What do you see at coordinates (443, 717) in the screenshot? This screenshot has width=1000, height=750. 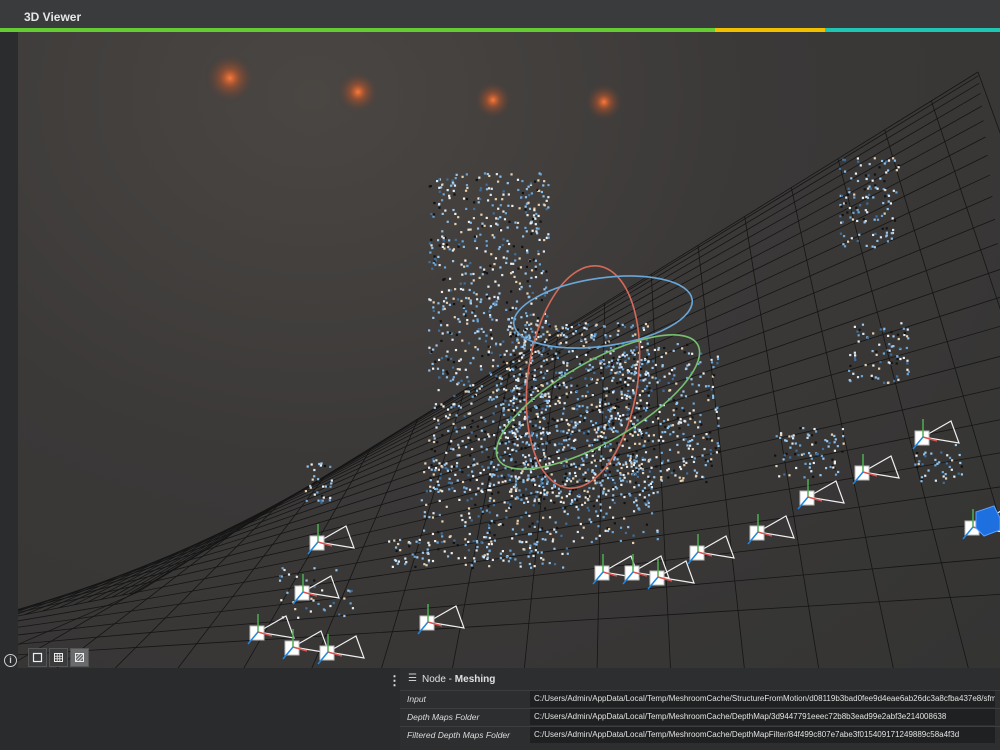 I see `attribute-name: Depth Maps Folder` at bounding box center [443, 717].